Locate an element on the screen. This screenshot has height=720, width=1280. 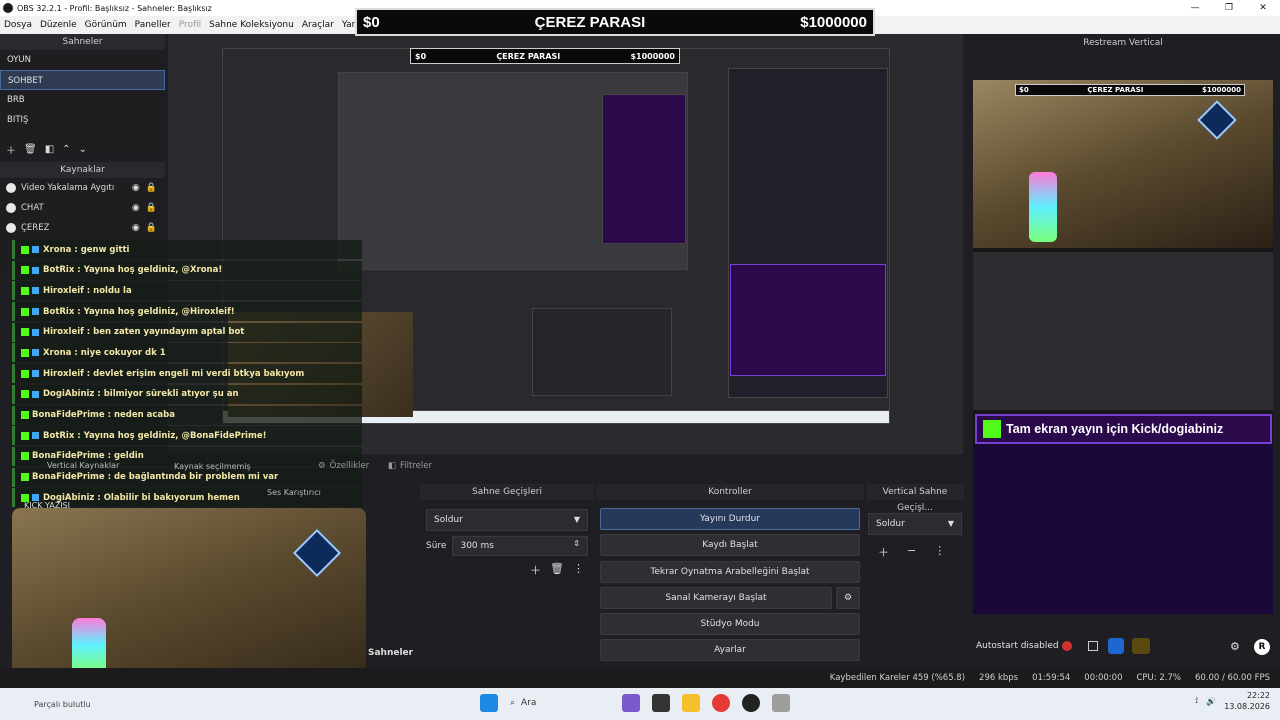
bot-badge-icon is located at coordinates (35, 270).